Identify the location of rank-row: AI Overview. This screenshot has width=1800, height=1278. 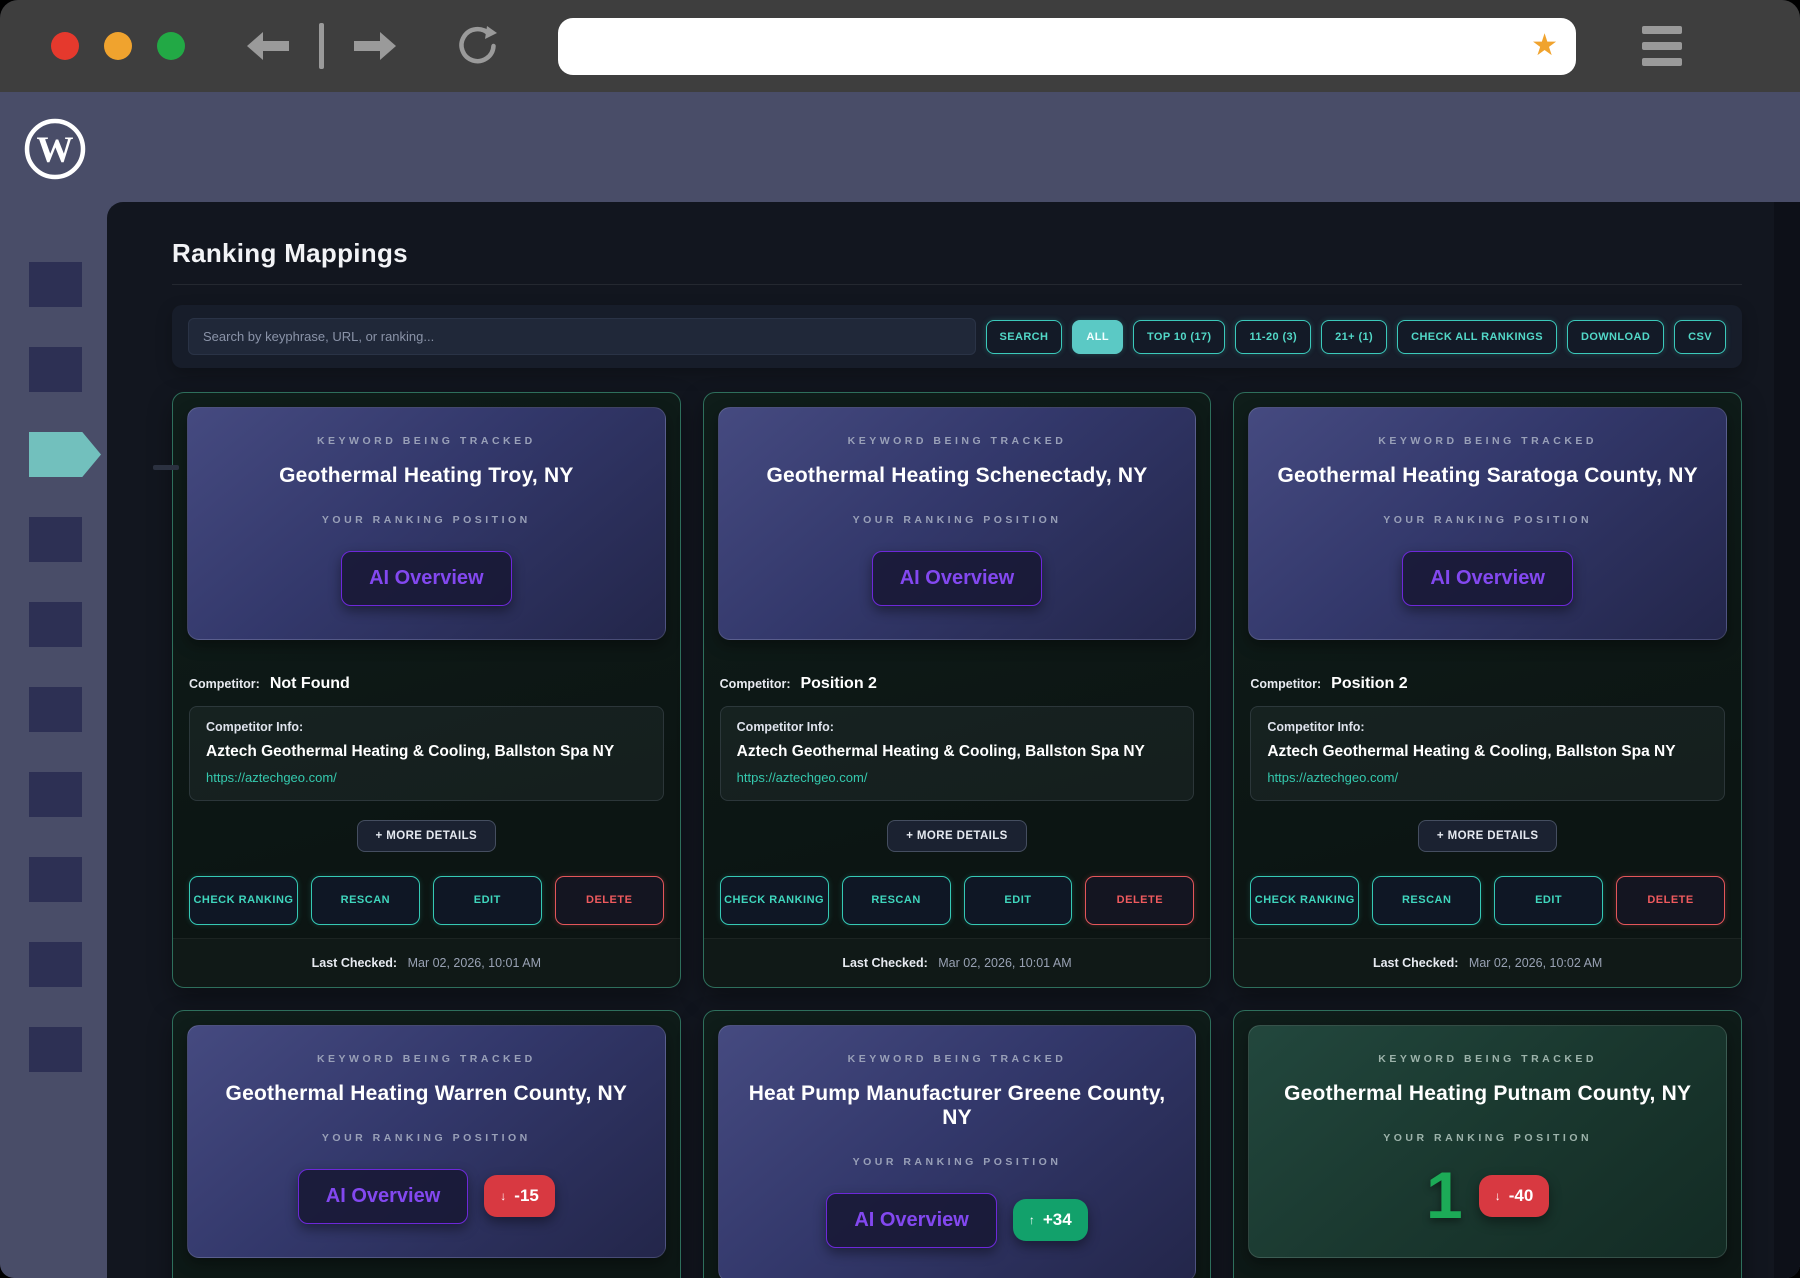
(957, 578).